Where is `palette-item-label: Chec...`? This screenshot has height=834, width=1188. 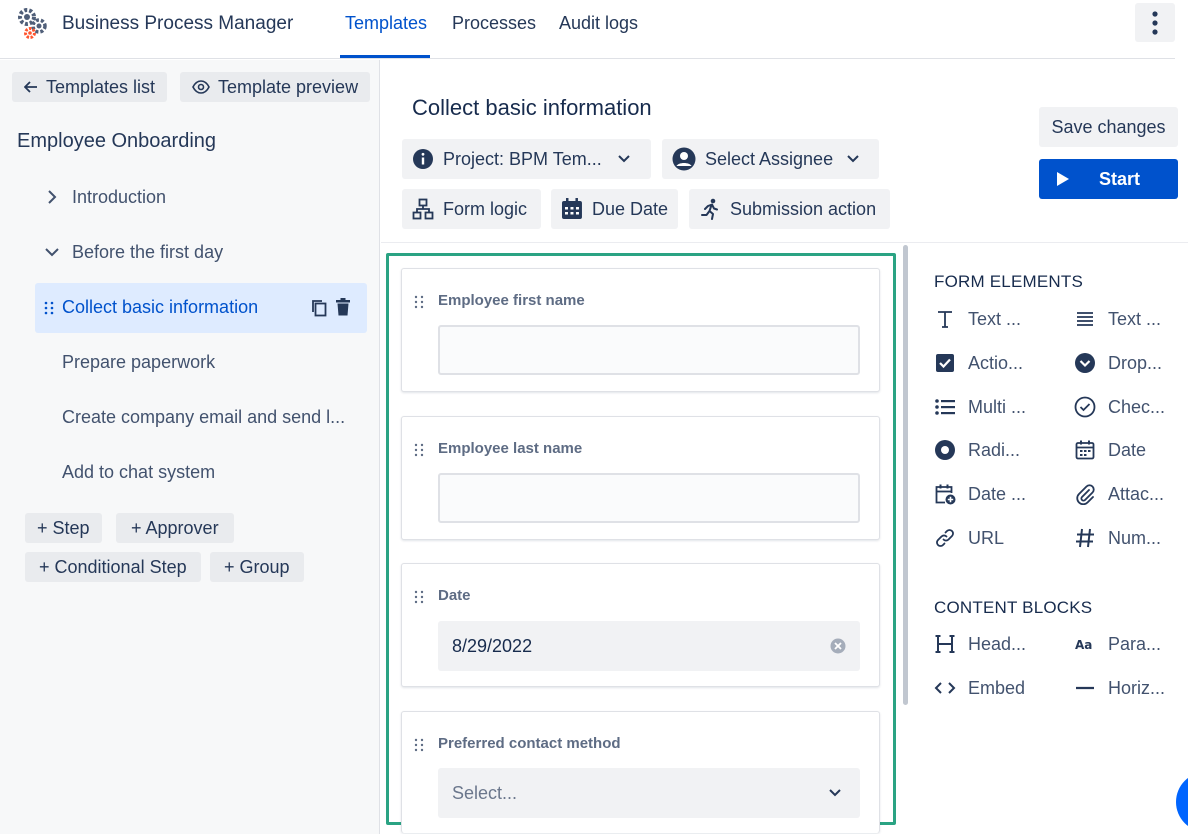 palette-item-label: Chec... is located at coordinates (1137, 406).